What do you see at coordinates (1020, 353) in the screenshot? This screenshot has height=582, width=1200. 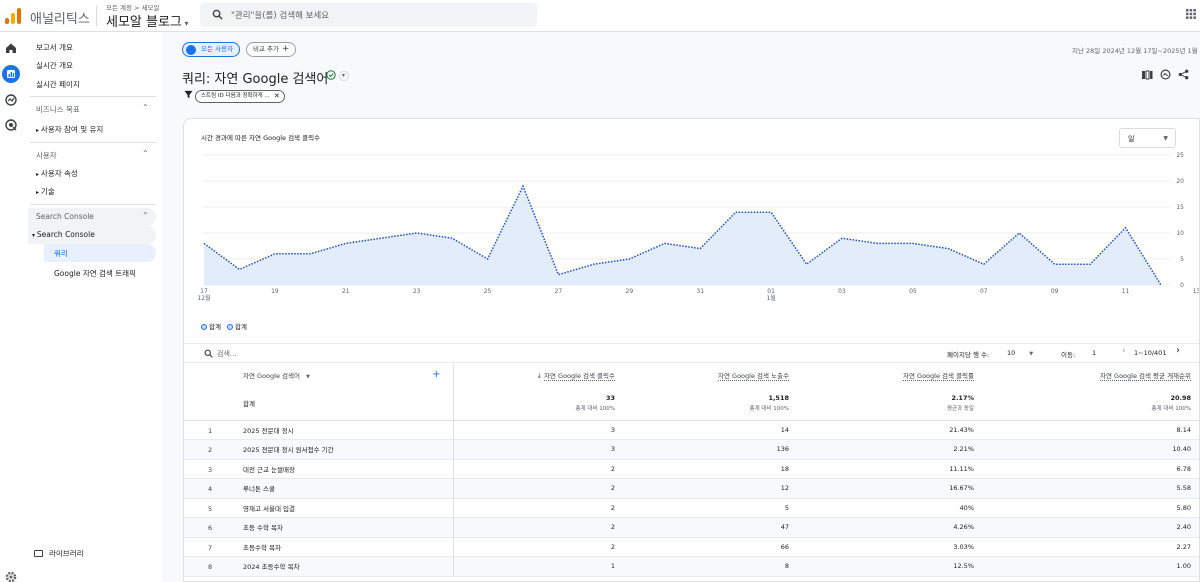 I see `rows-per-page-select: 10 ▼` at bounding box center [1020, 353].